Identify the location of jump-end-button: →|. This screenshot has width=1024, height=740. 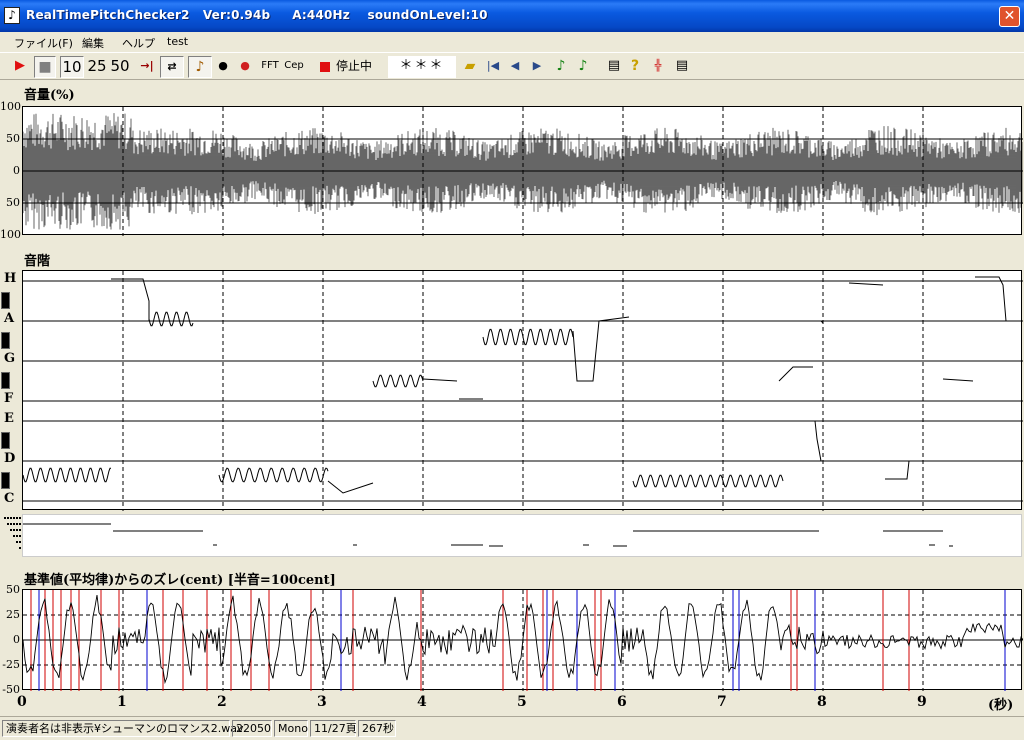
(147, 67).